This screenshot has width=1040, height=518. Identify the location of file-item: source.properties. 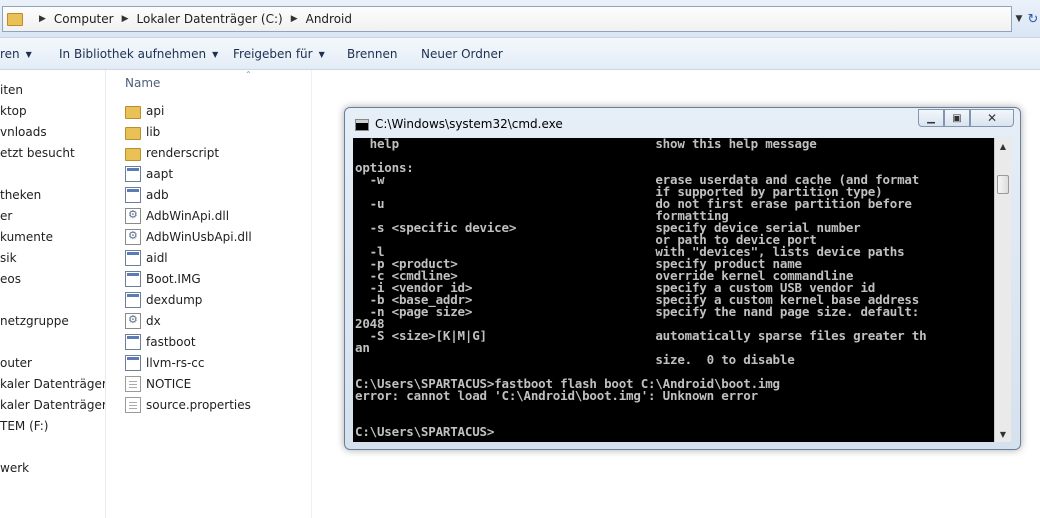
(188, 405).